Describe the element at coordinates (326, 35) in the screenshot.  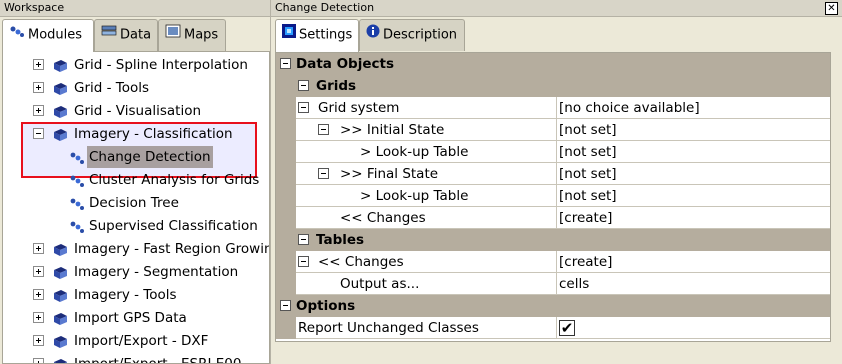
I see `tab-settings-label: Settings` at that location.